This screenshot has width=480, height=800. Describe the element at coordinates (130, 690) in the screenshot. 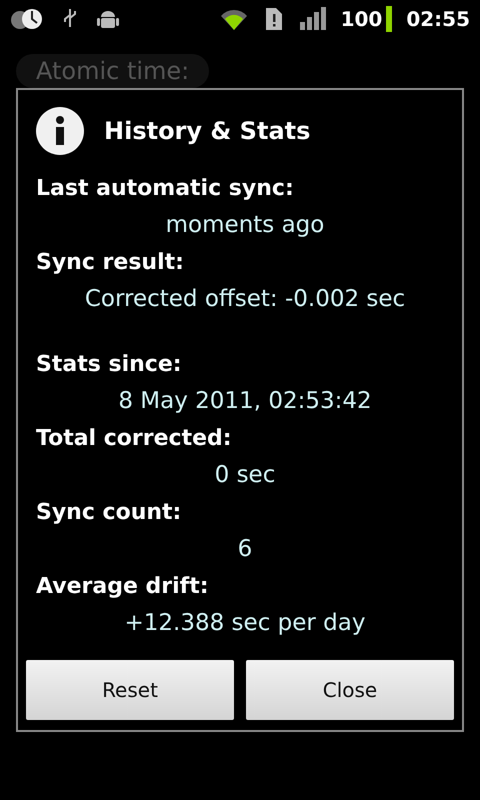

I see `reset-button: Reset` at that location.